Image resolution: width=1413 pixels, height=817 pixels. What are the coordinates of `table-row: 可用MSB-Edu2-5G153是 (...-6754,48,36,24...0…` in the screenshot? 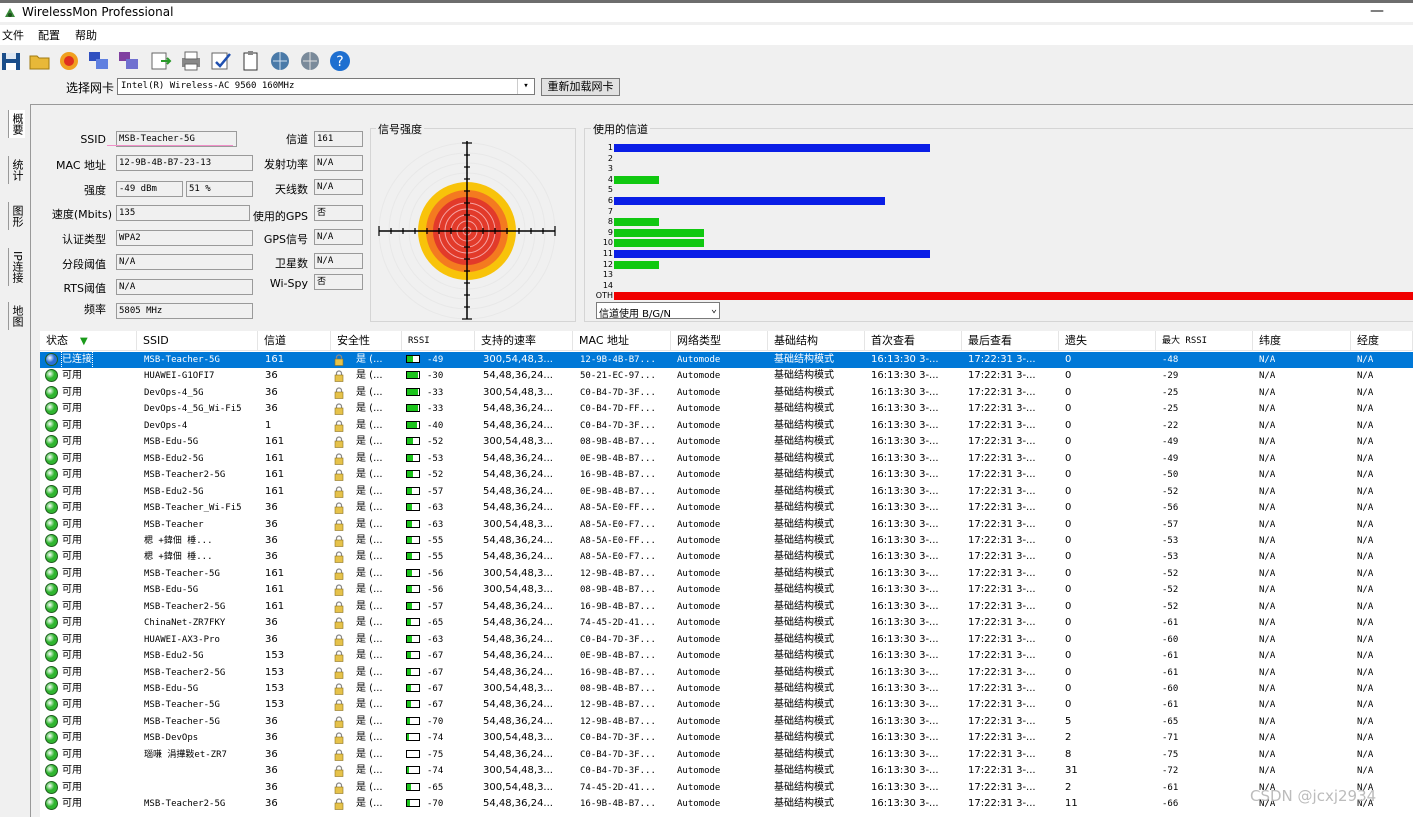 It's located at (726, 656).